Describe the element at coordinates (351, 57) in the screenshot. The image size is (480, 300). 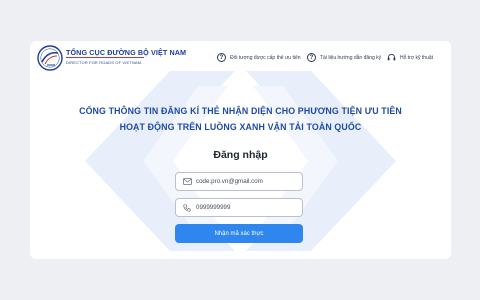
I see `nav-link-label: Tài liệu hướng dẫn đăng ký` at that location.